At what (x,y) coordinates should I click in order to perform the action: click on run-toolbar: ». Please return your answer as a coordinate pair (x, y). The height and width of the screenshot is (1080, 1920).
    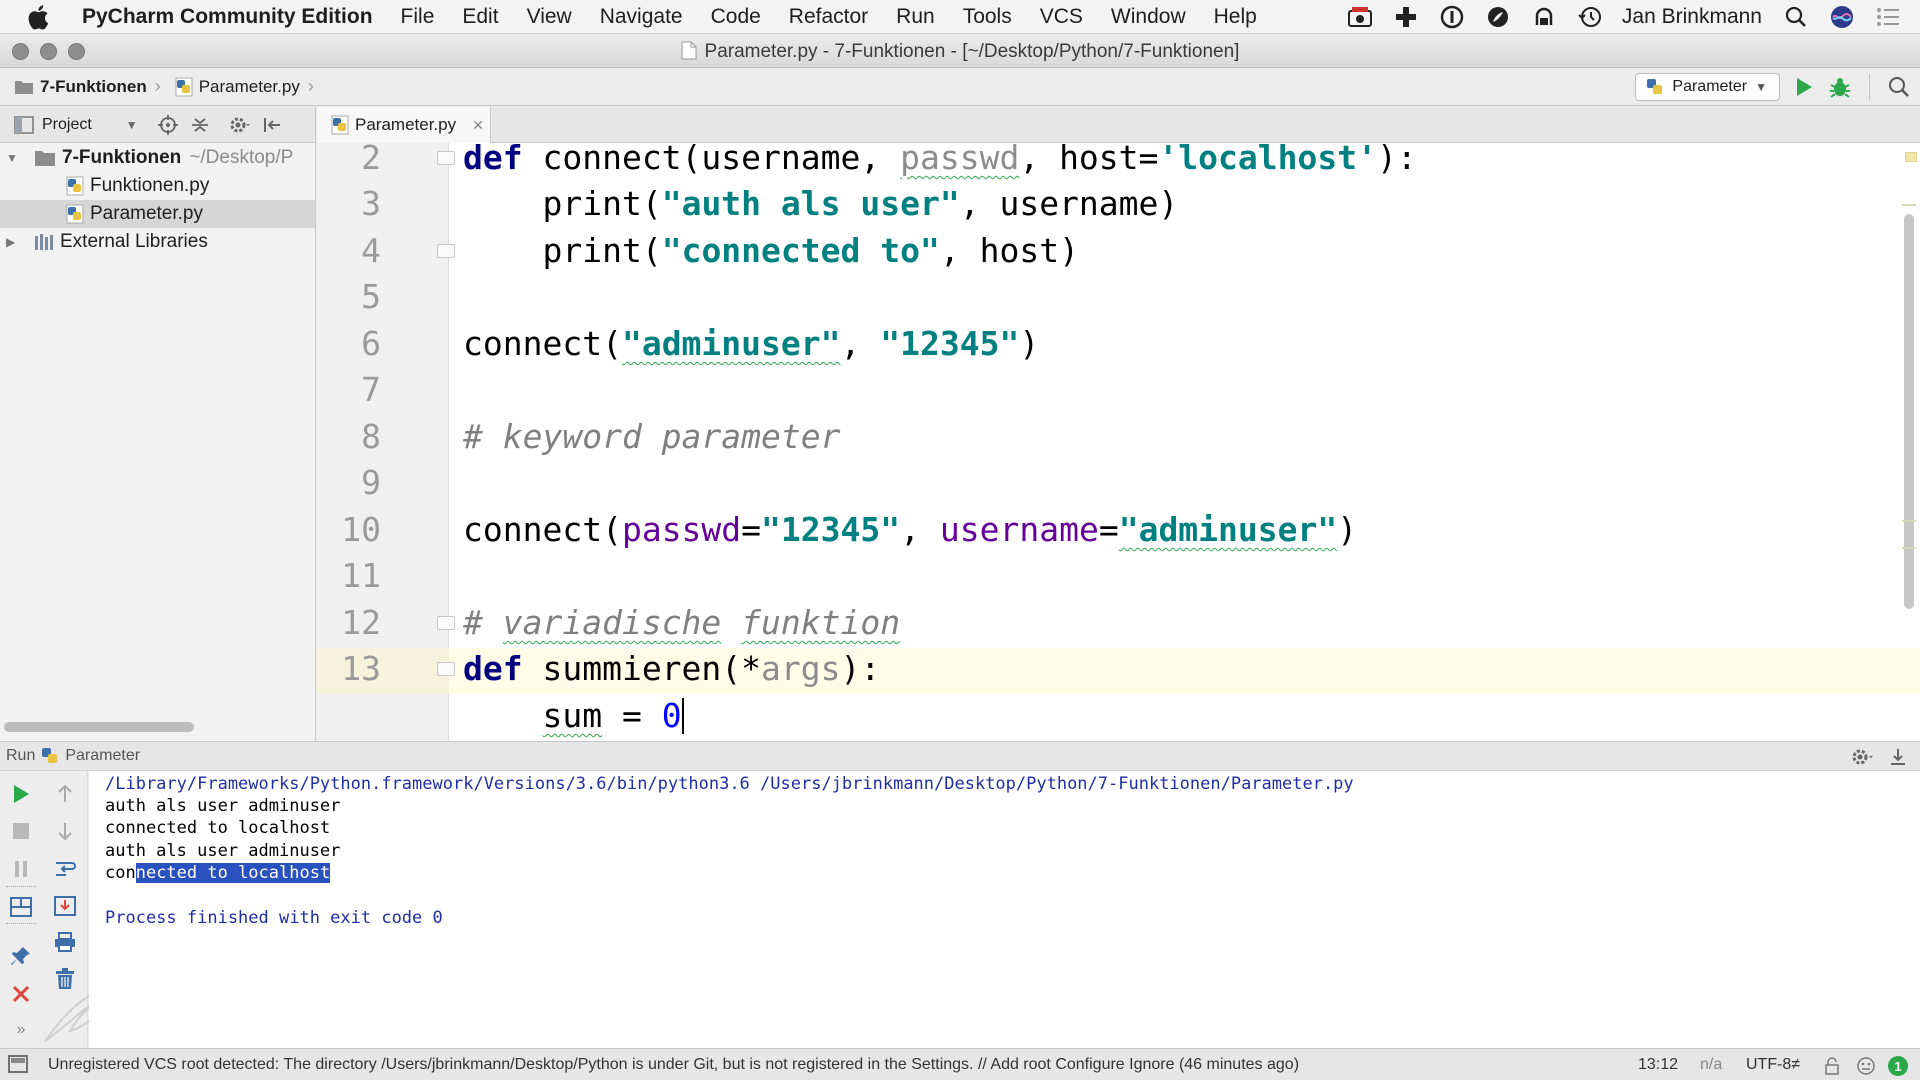
    Looking at the image, I should click on (59, 909).